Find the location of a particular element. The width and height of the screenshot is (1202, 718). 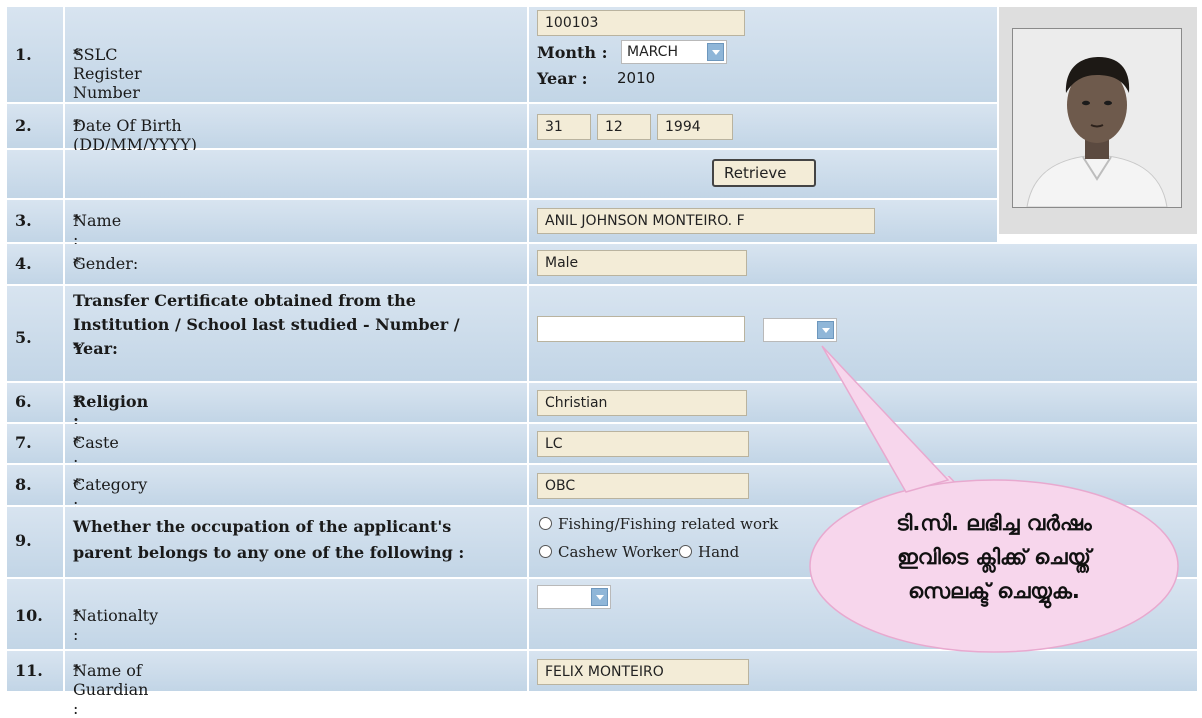

form-row-guardian: 11. Name of Guardian : * FELIX MONTEIRO is located at coordinates (602, 684).